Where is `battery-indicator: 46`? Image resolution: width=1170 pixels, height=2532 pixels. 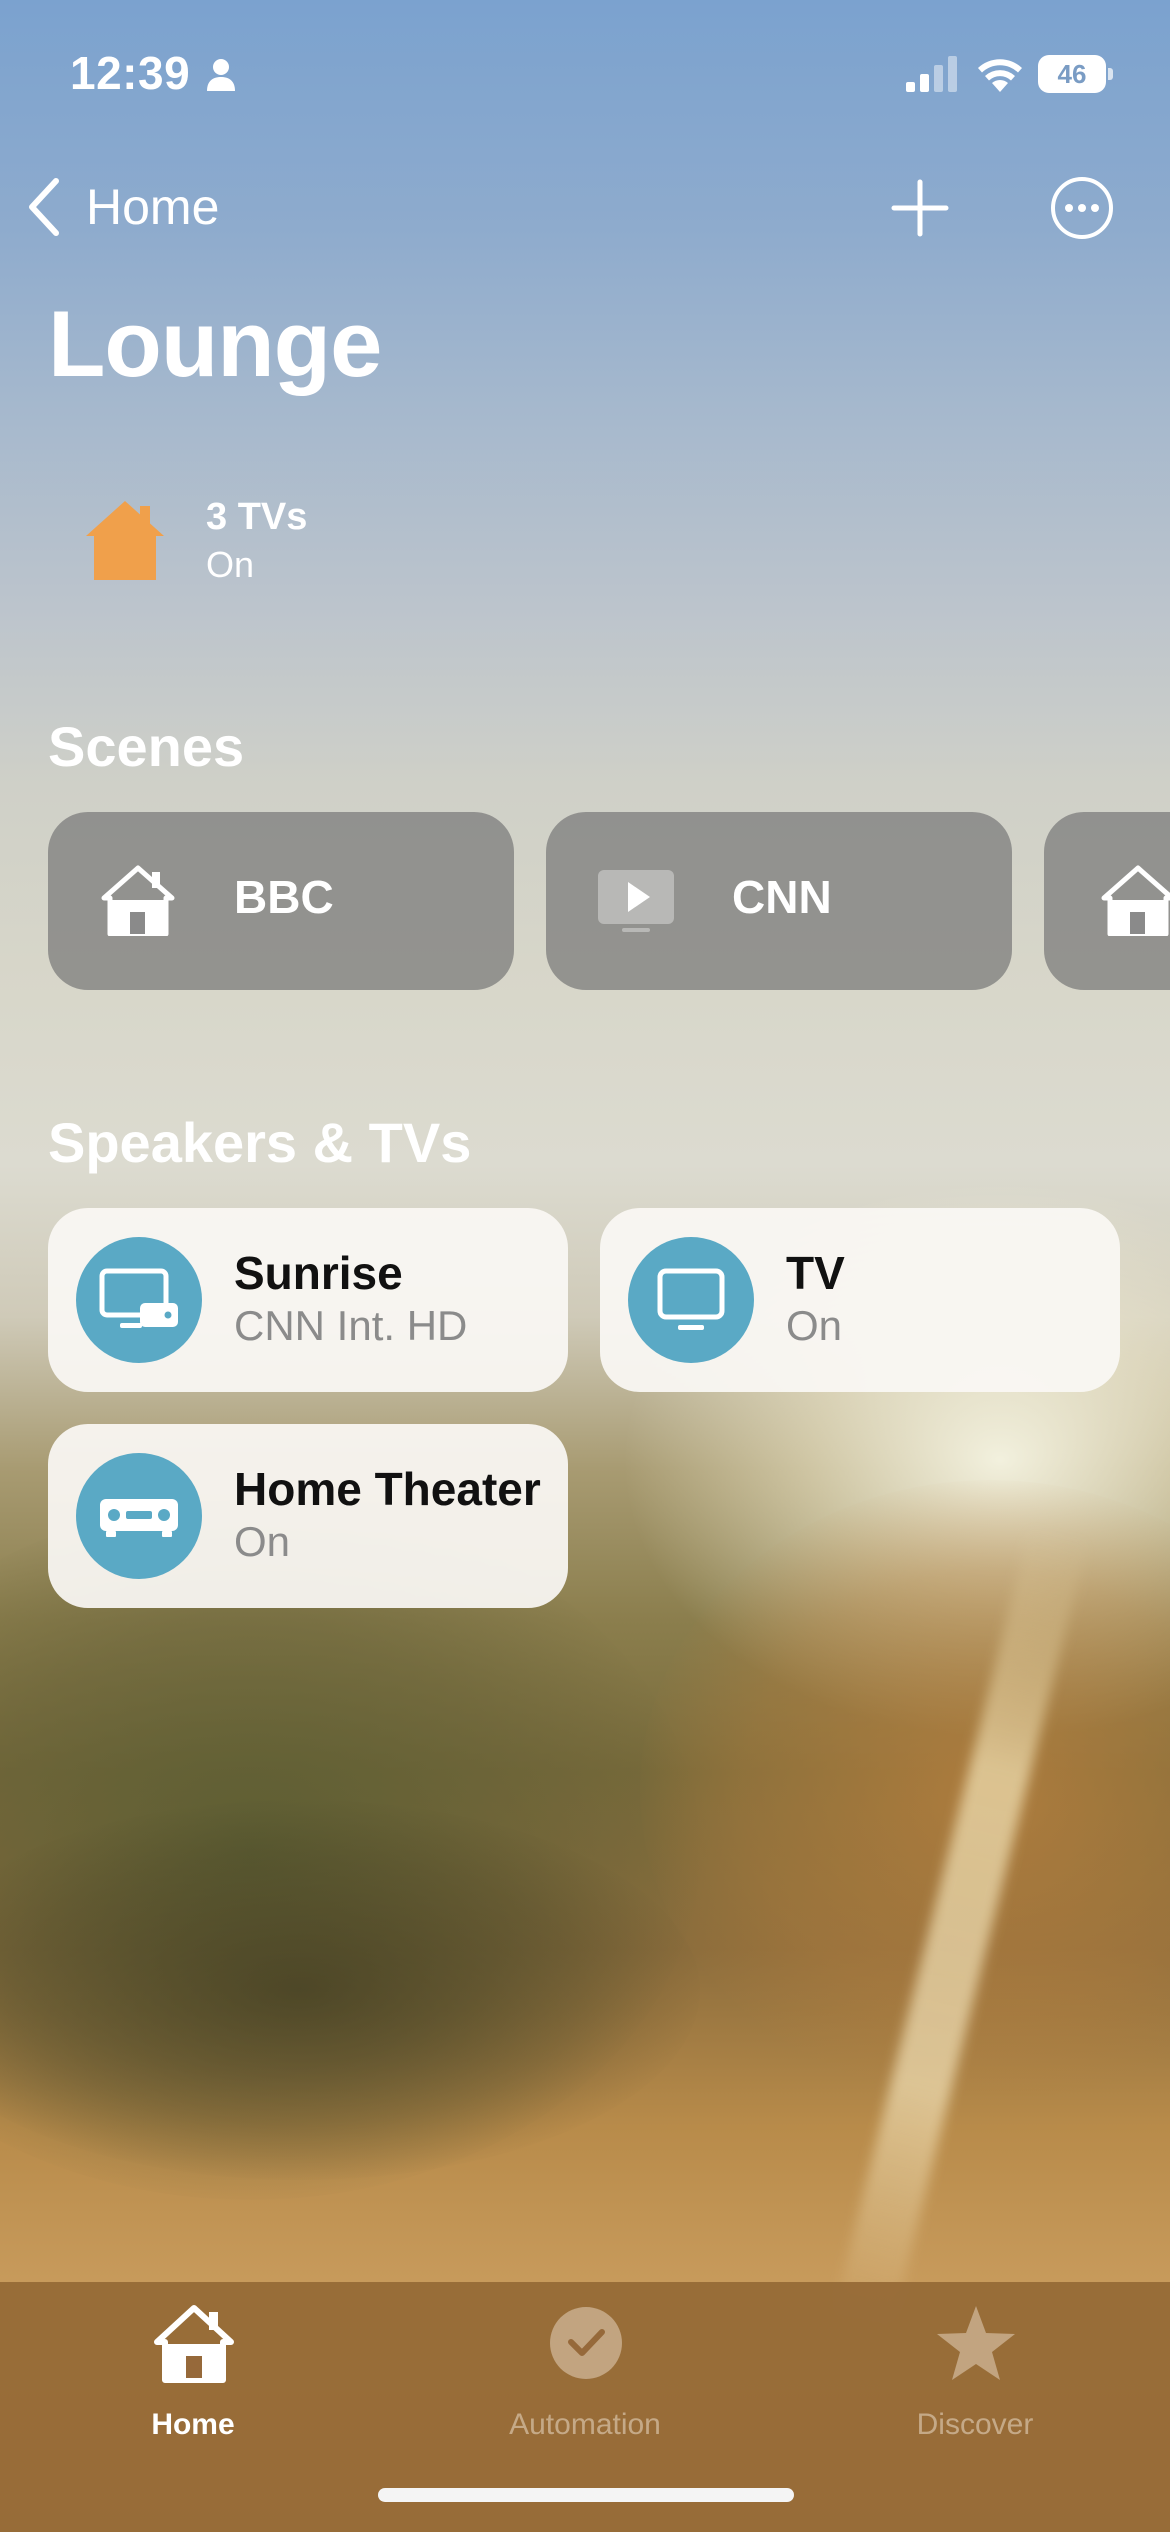 battery-indicator: 46 is located at coordinates (1075, 74).